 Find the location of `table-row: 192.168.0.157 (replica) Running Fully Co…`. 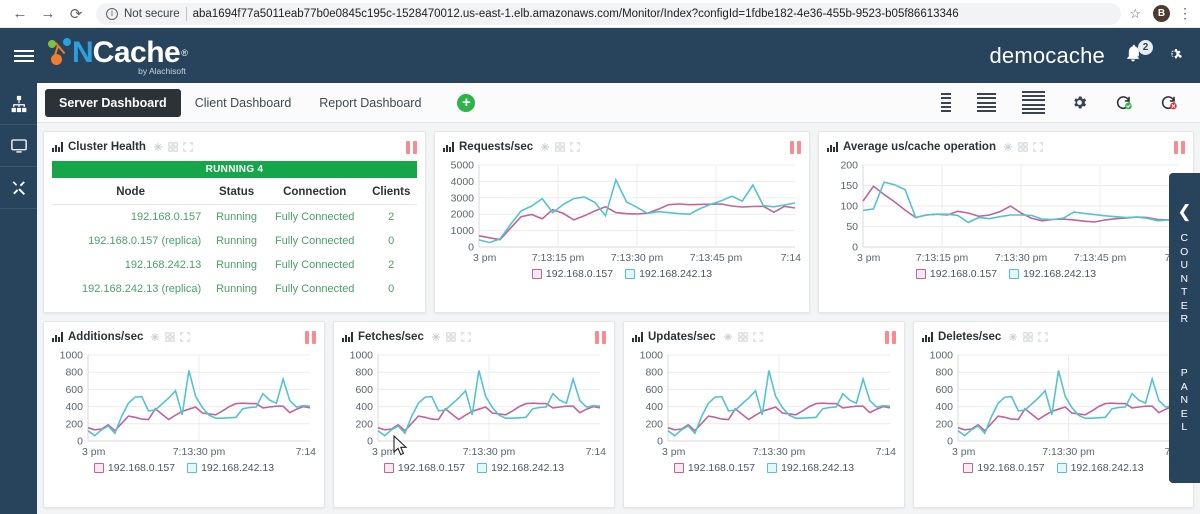

table-row: 192.168.0.157 (replica) Running Fully Co… is located at coordinates (234, 241).